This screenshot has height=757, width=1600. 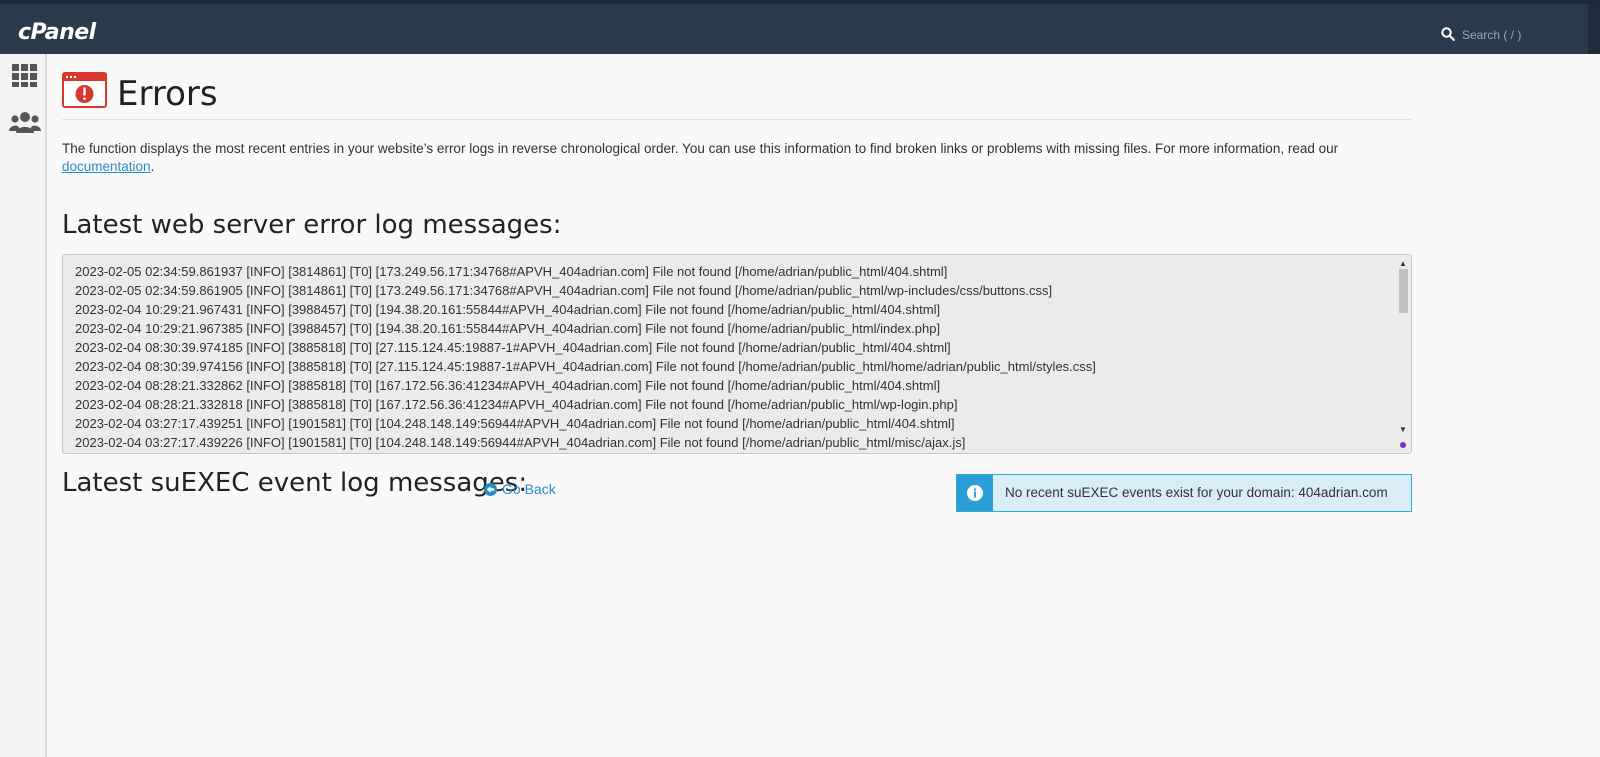 What do you see at coordinates (1448, 34) in the screenshot?
I see `search-icon` at bounding box center [1448, 34].